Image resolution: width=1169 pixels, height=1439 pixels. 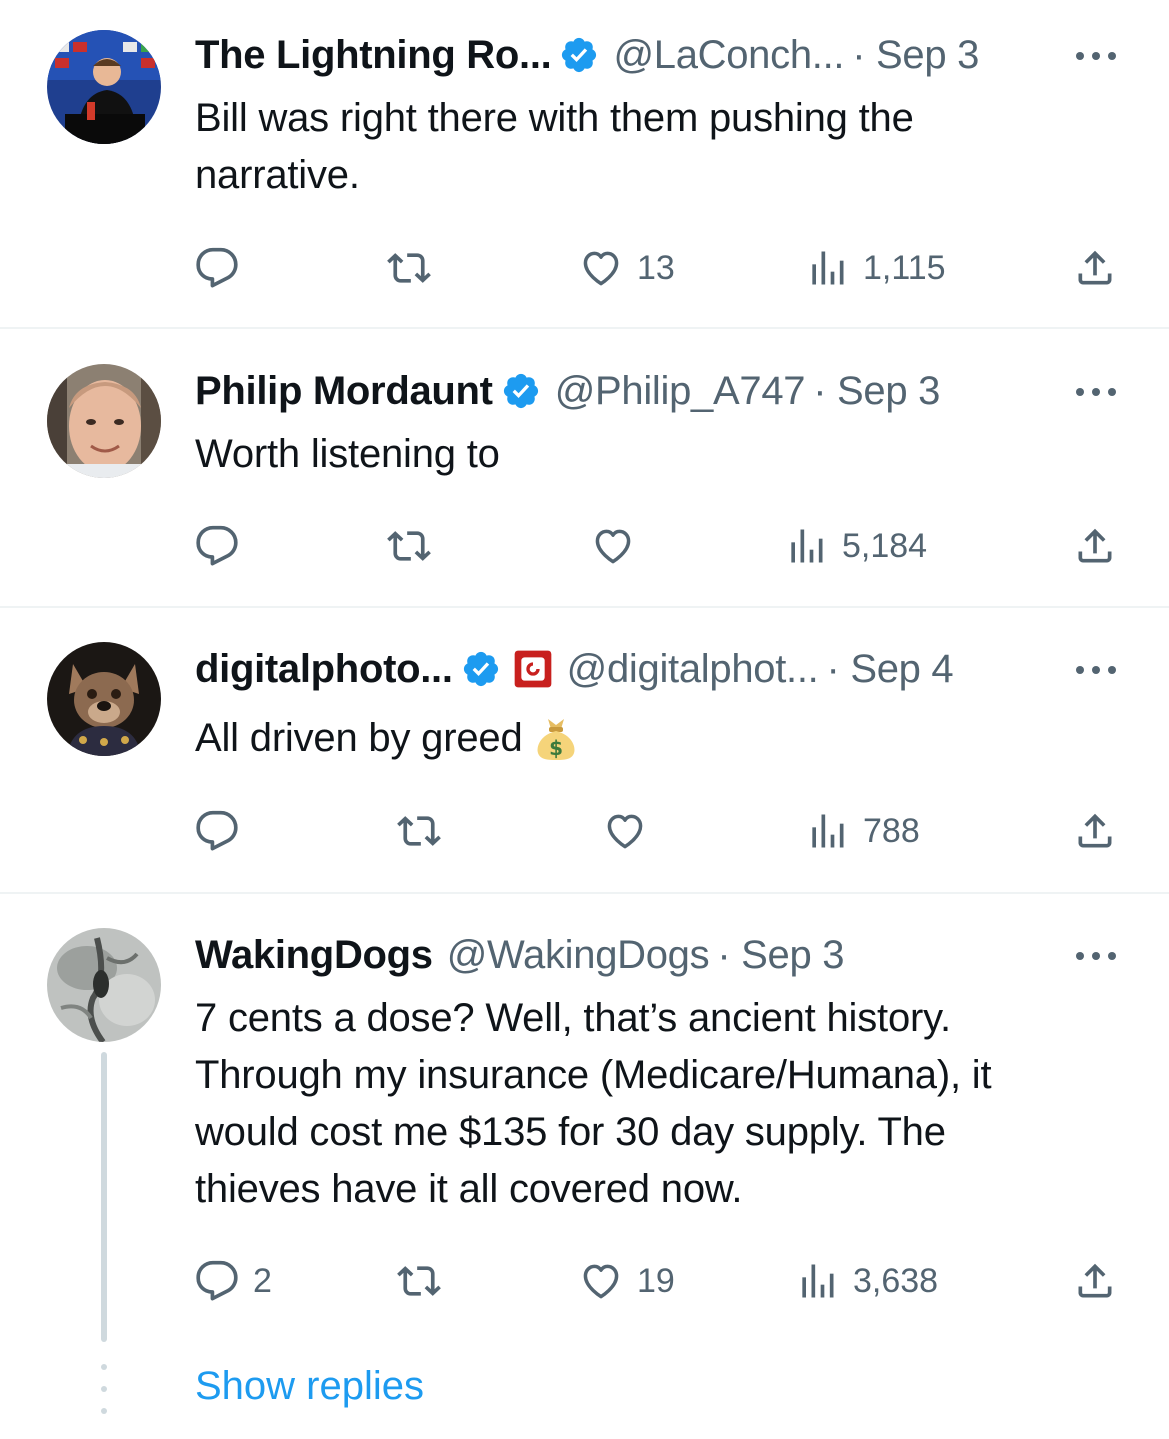 I want to click on tweet-text-content: All driven by greed, so click(x=359, y=738).